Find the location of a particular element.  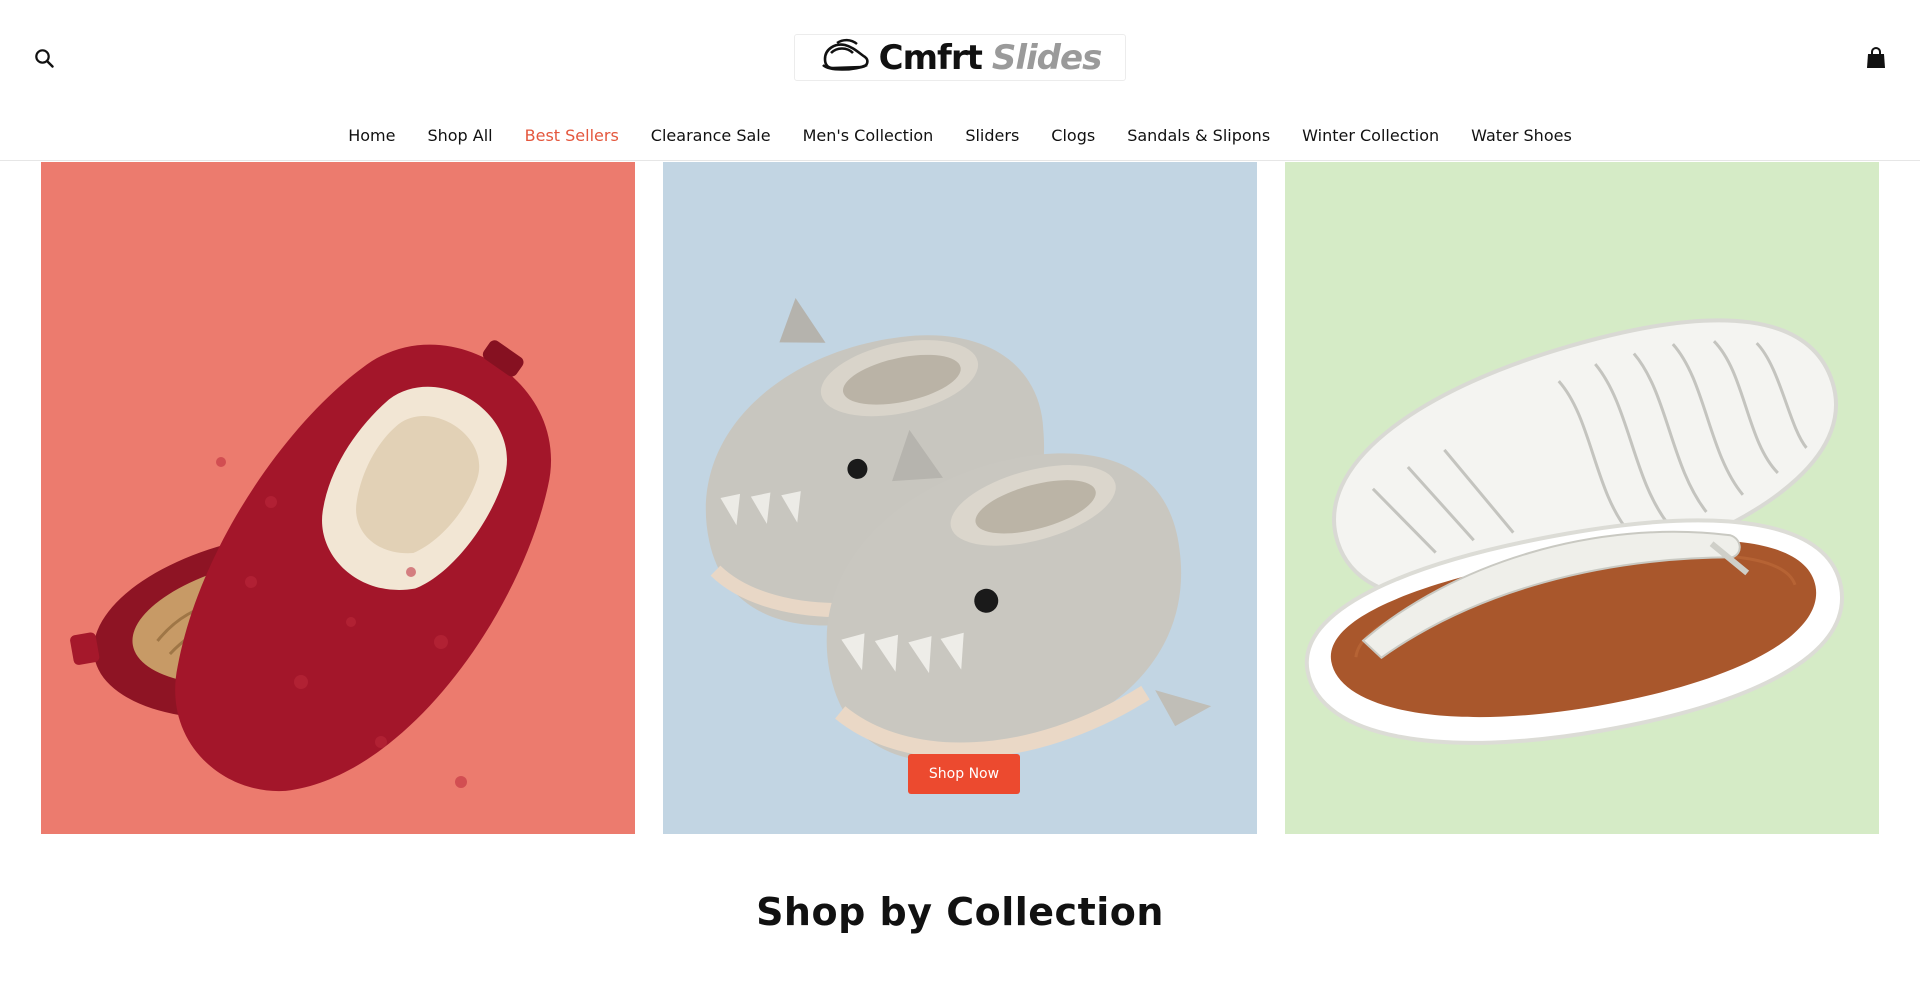

shopping-bag-icon is located at coordinates (1876, 58).